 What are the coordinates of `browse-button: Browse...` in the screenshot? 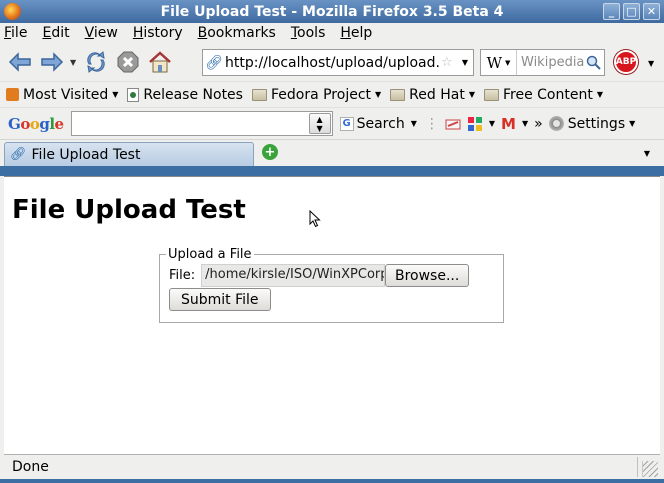 It's located at (427, 275).